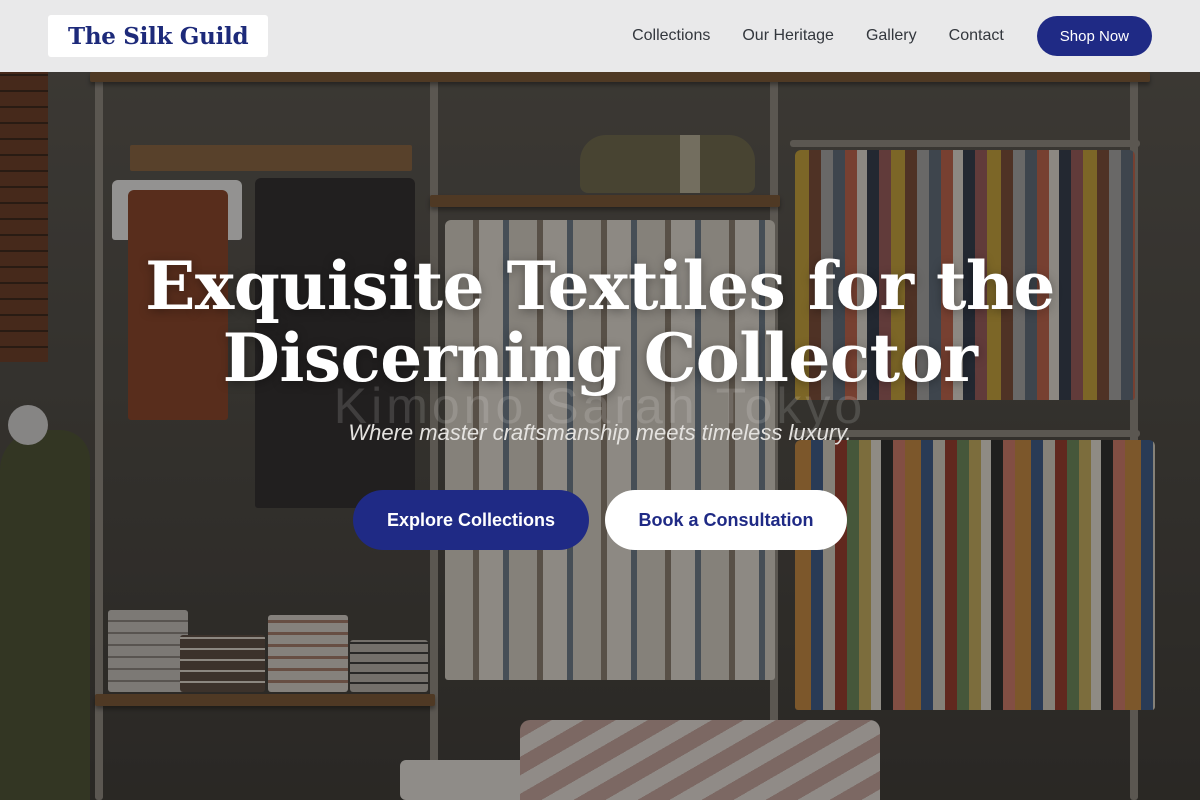 The image size is (1200, 800). Describe the element at coordinates (726, 520) in the screenshot. I see `book-consultation-button: Book a Consultation` at that location.